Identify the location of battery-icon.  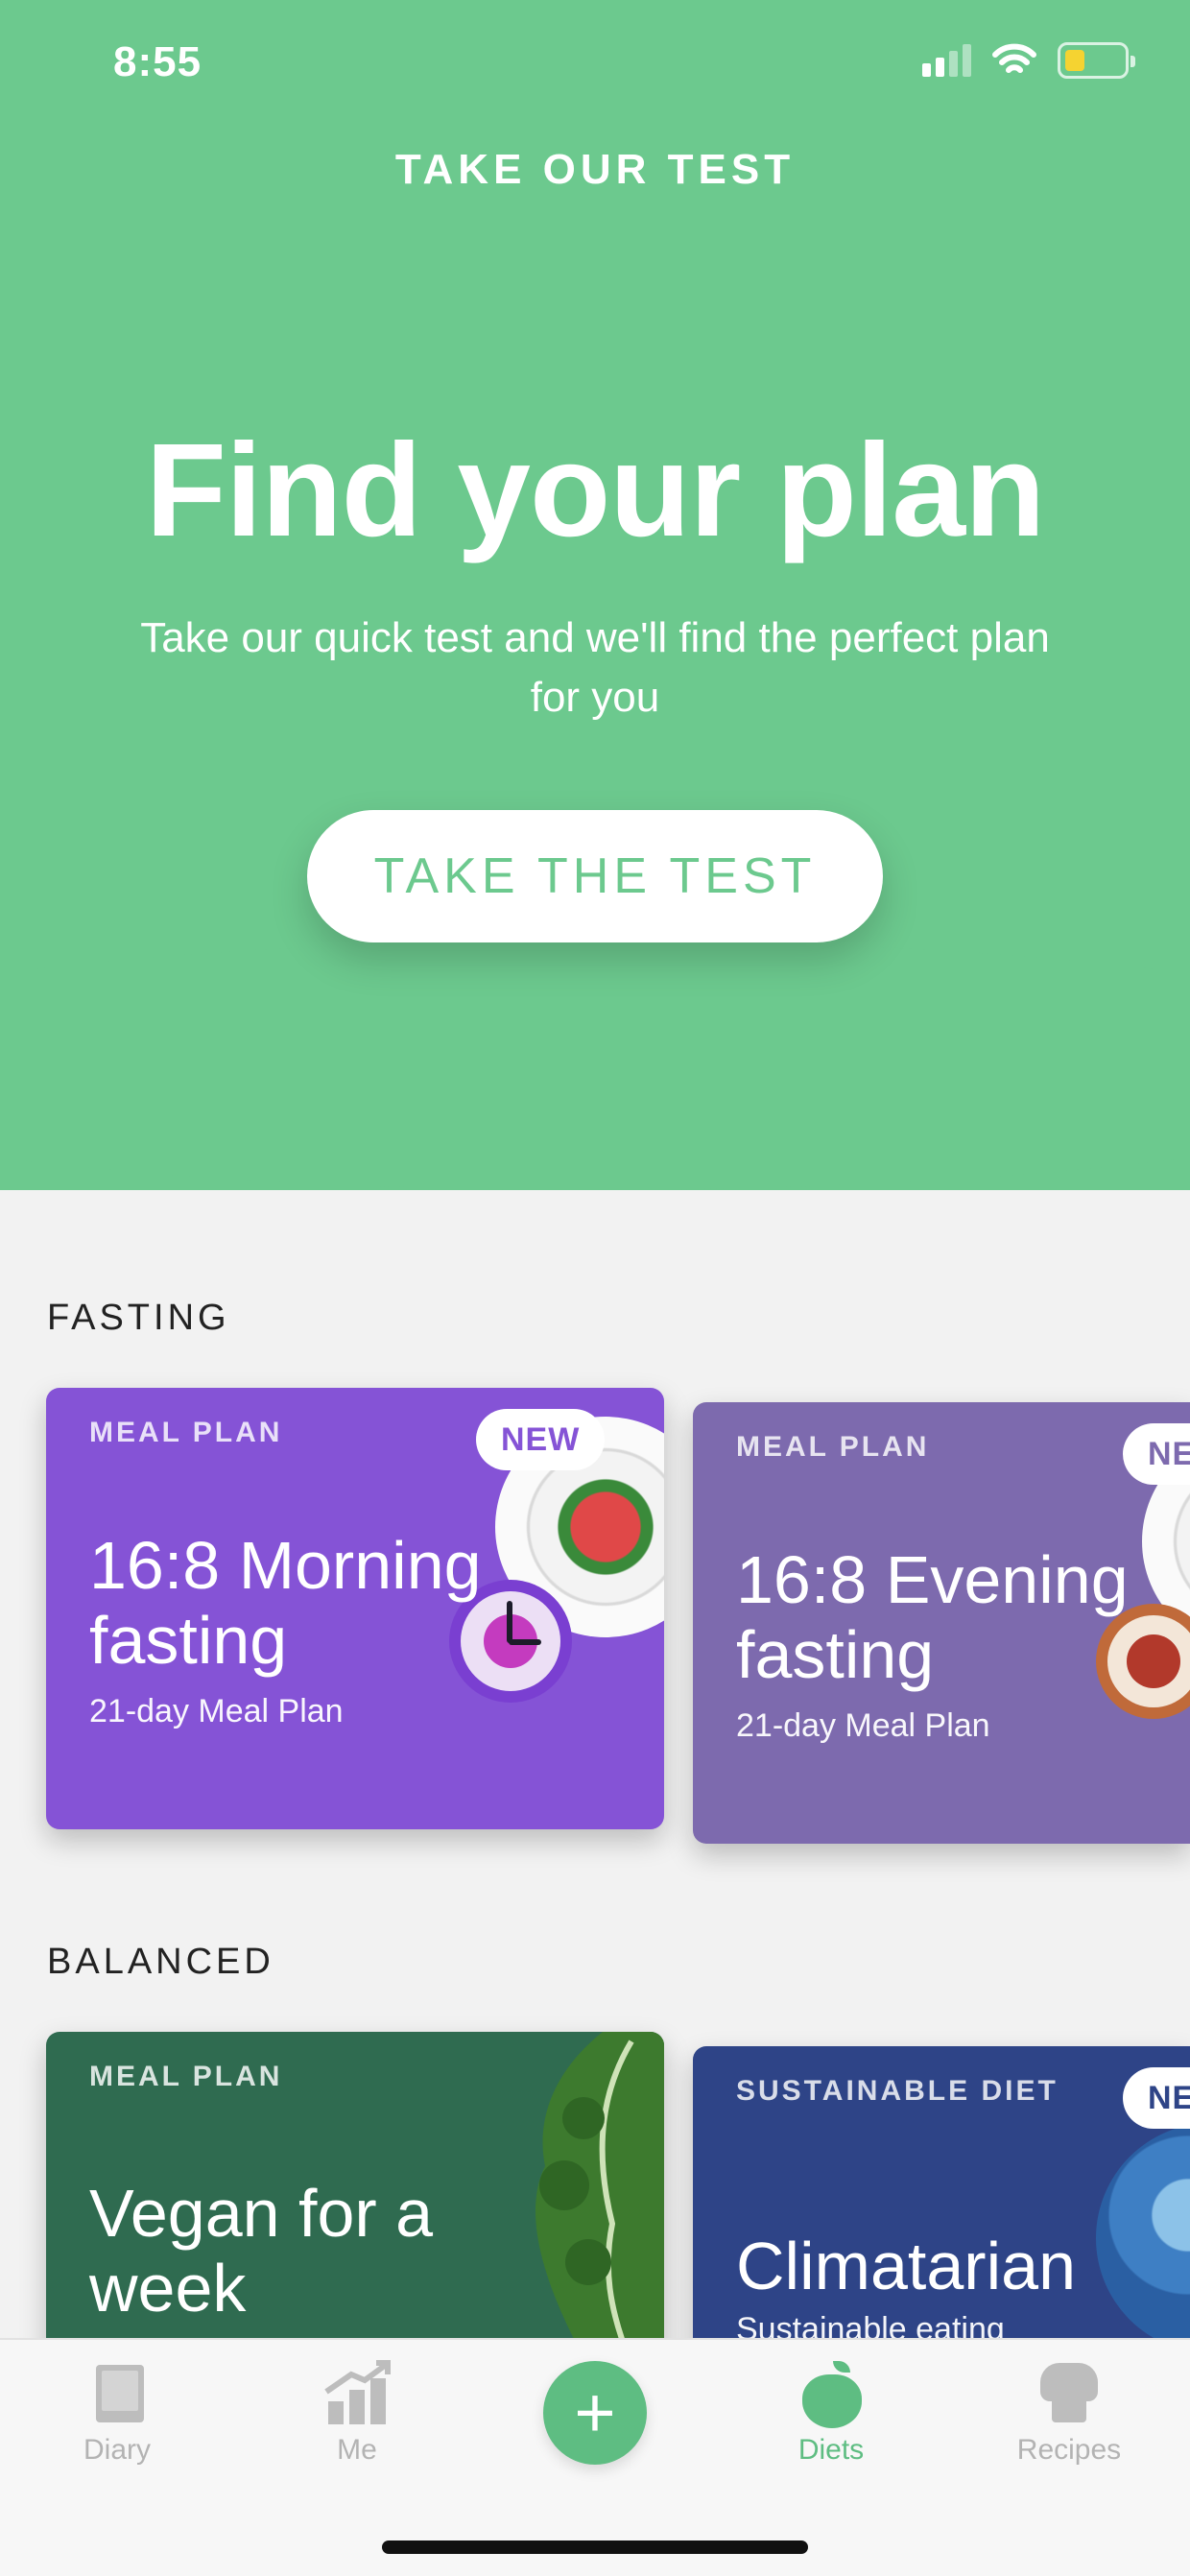
(1097, 60).